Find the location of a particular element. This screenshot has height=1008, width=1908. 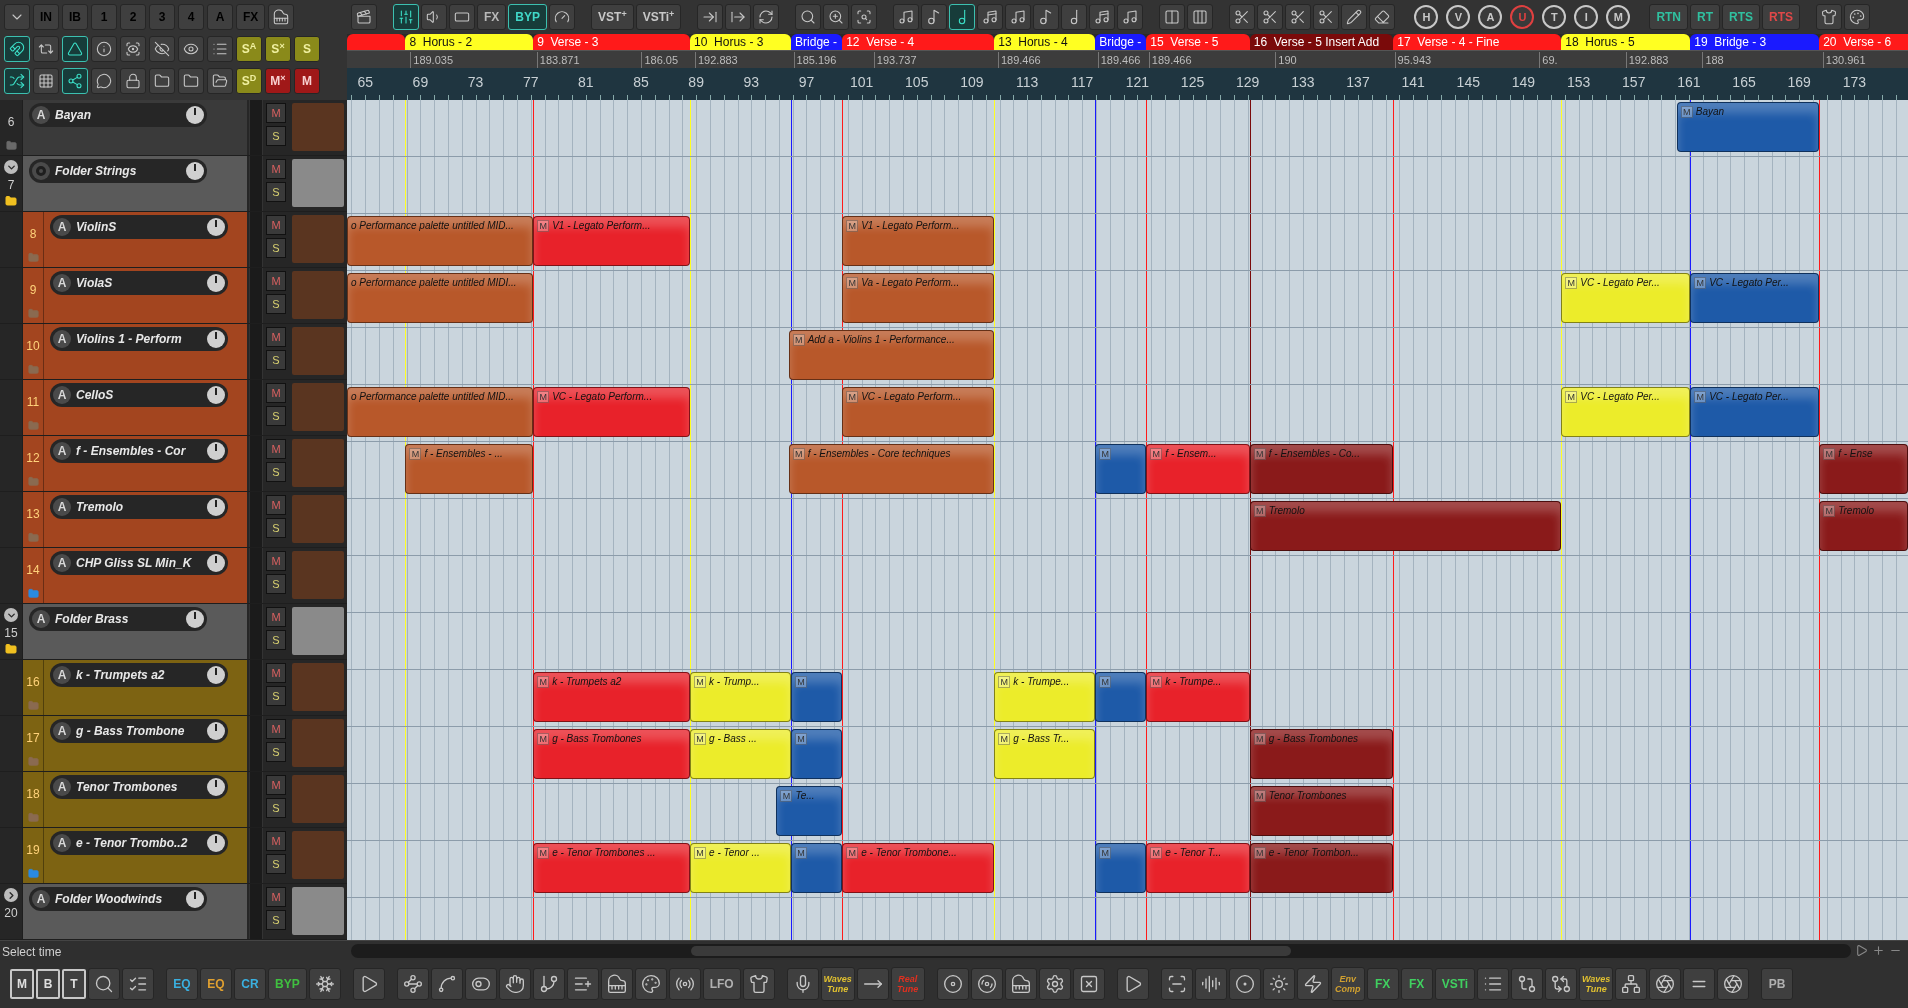

lock-button is located at coordinates (133, 81).